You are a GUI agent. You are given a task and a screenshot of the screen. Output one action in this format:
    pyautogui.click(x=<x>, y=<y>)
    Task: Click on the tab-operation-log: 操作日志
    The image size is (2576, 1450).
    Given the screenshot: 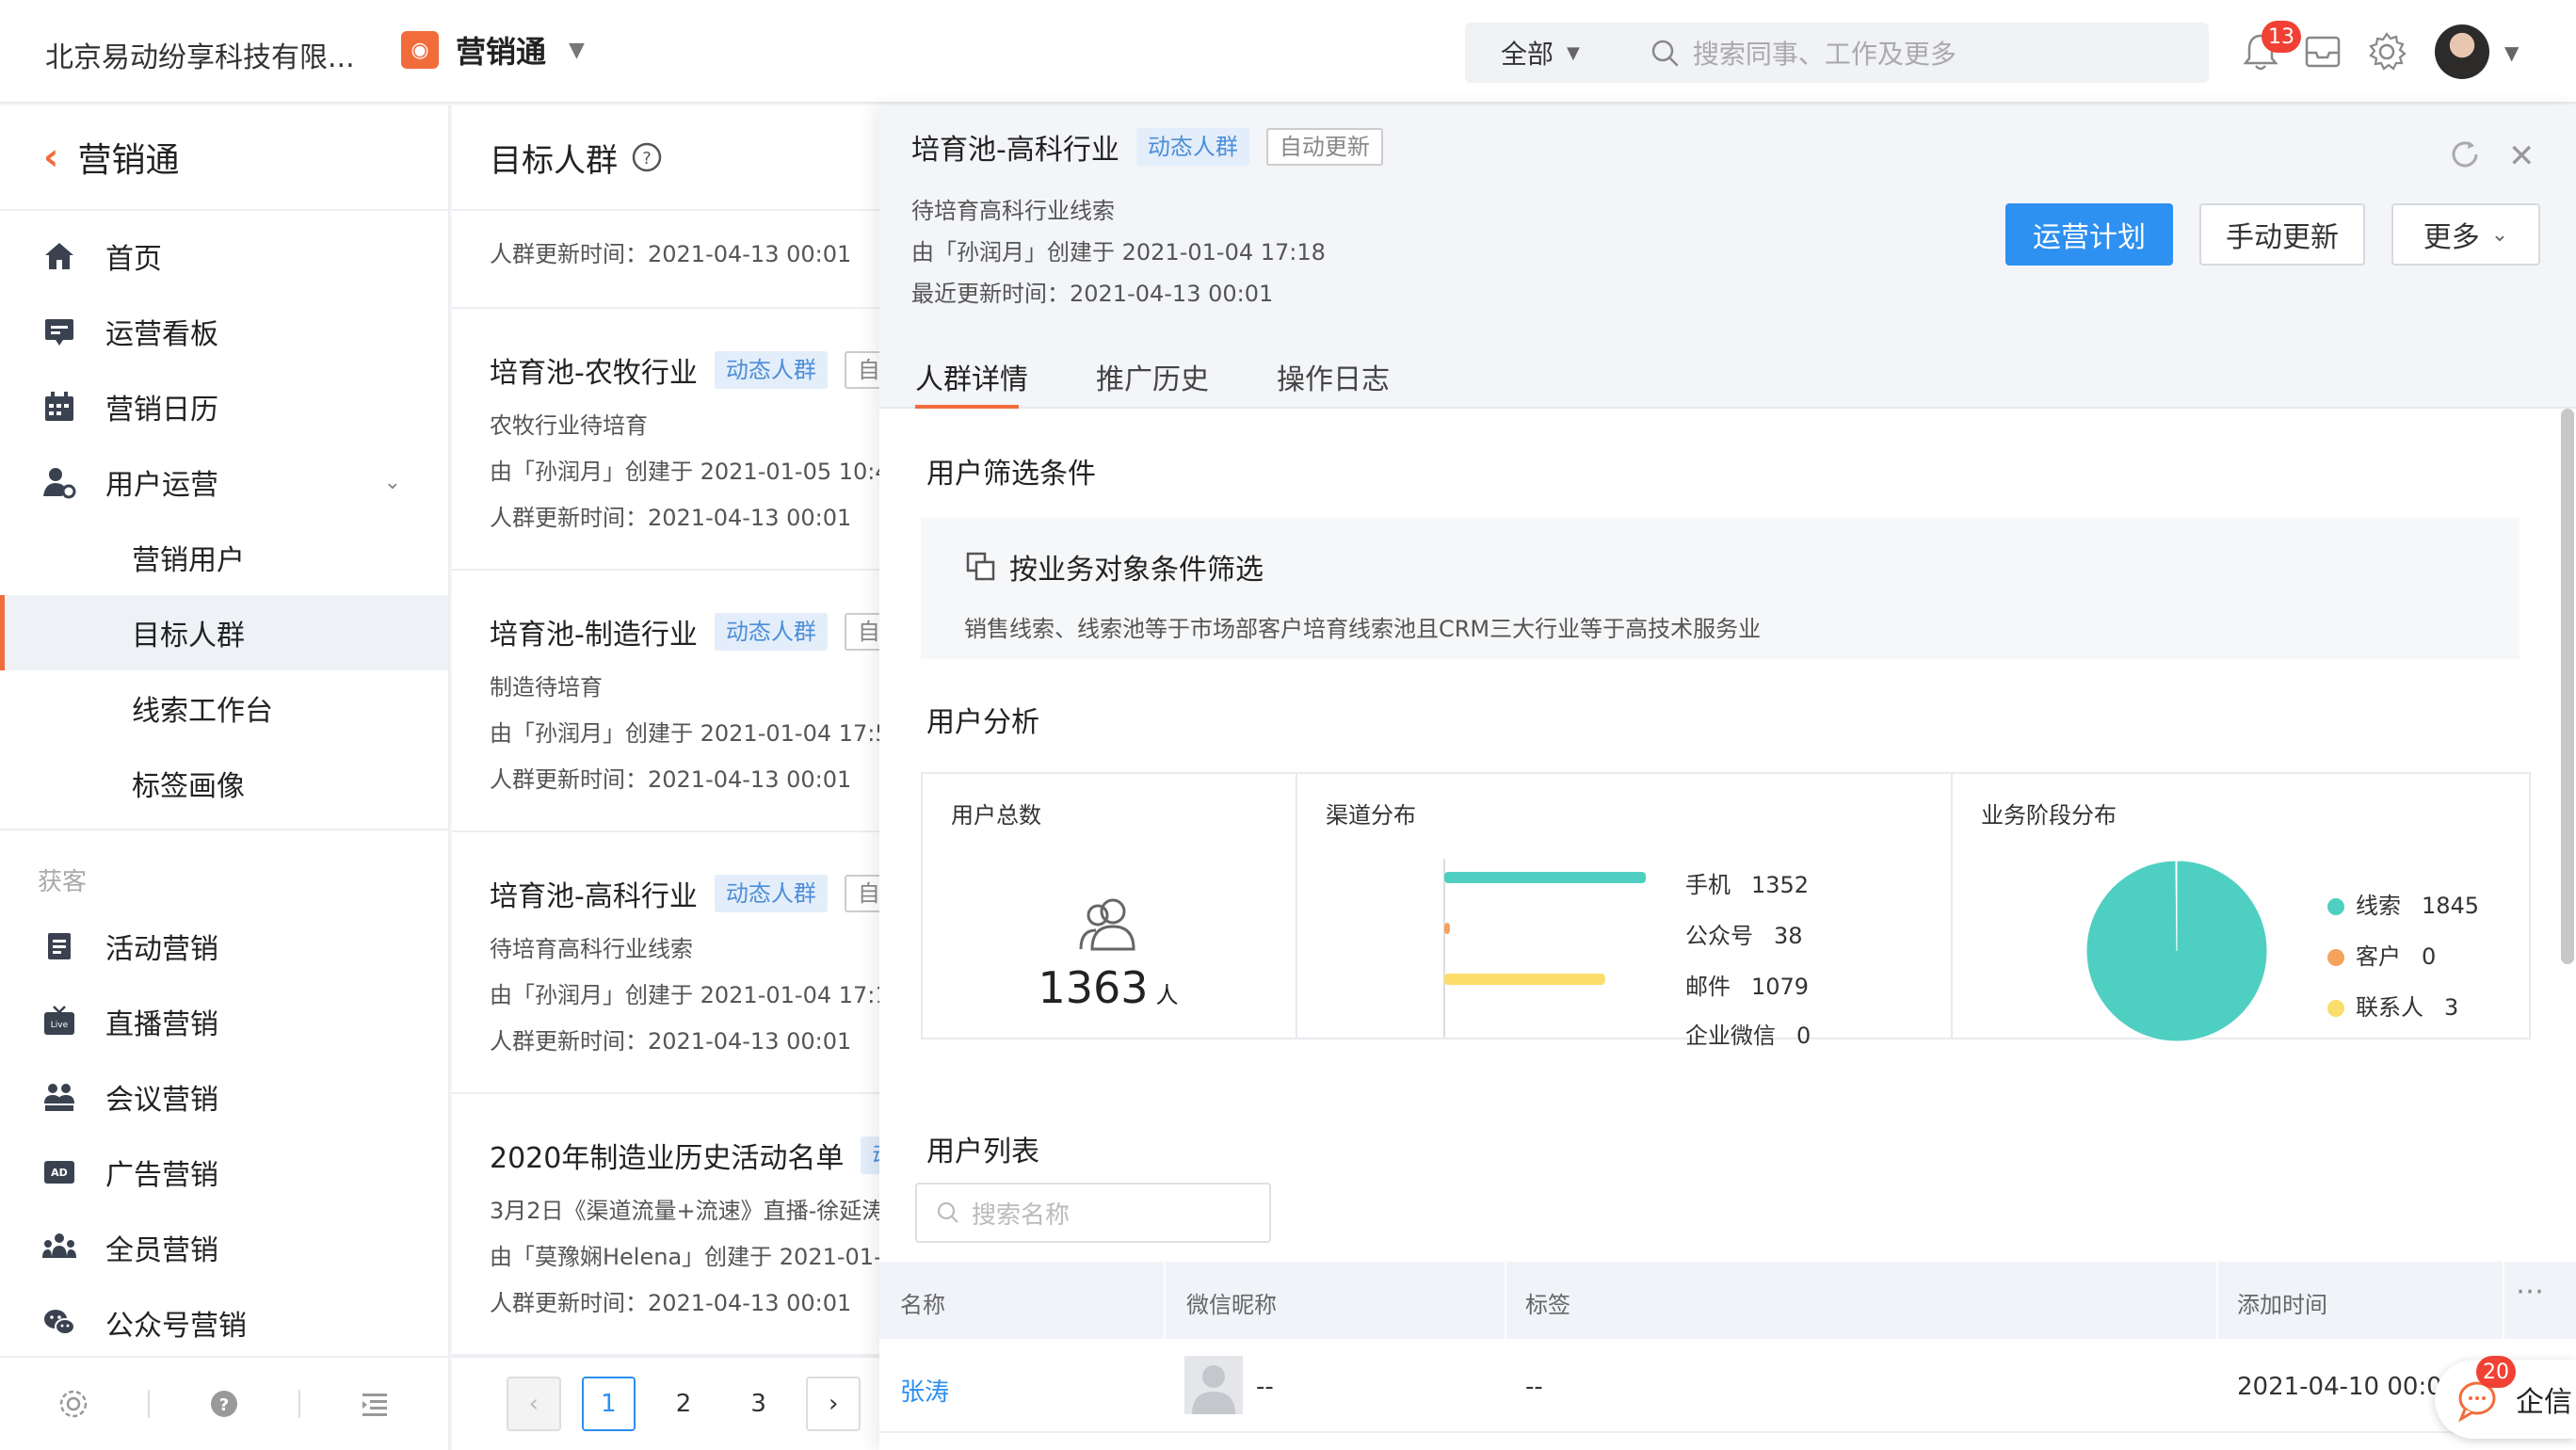 What is the action you would take?
    pyautogui.click(x=1333, y=376)
    